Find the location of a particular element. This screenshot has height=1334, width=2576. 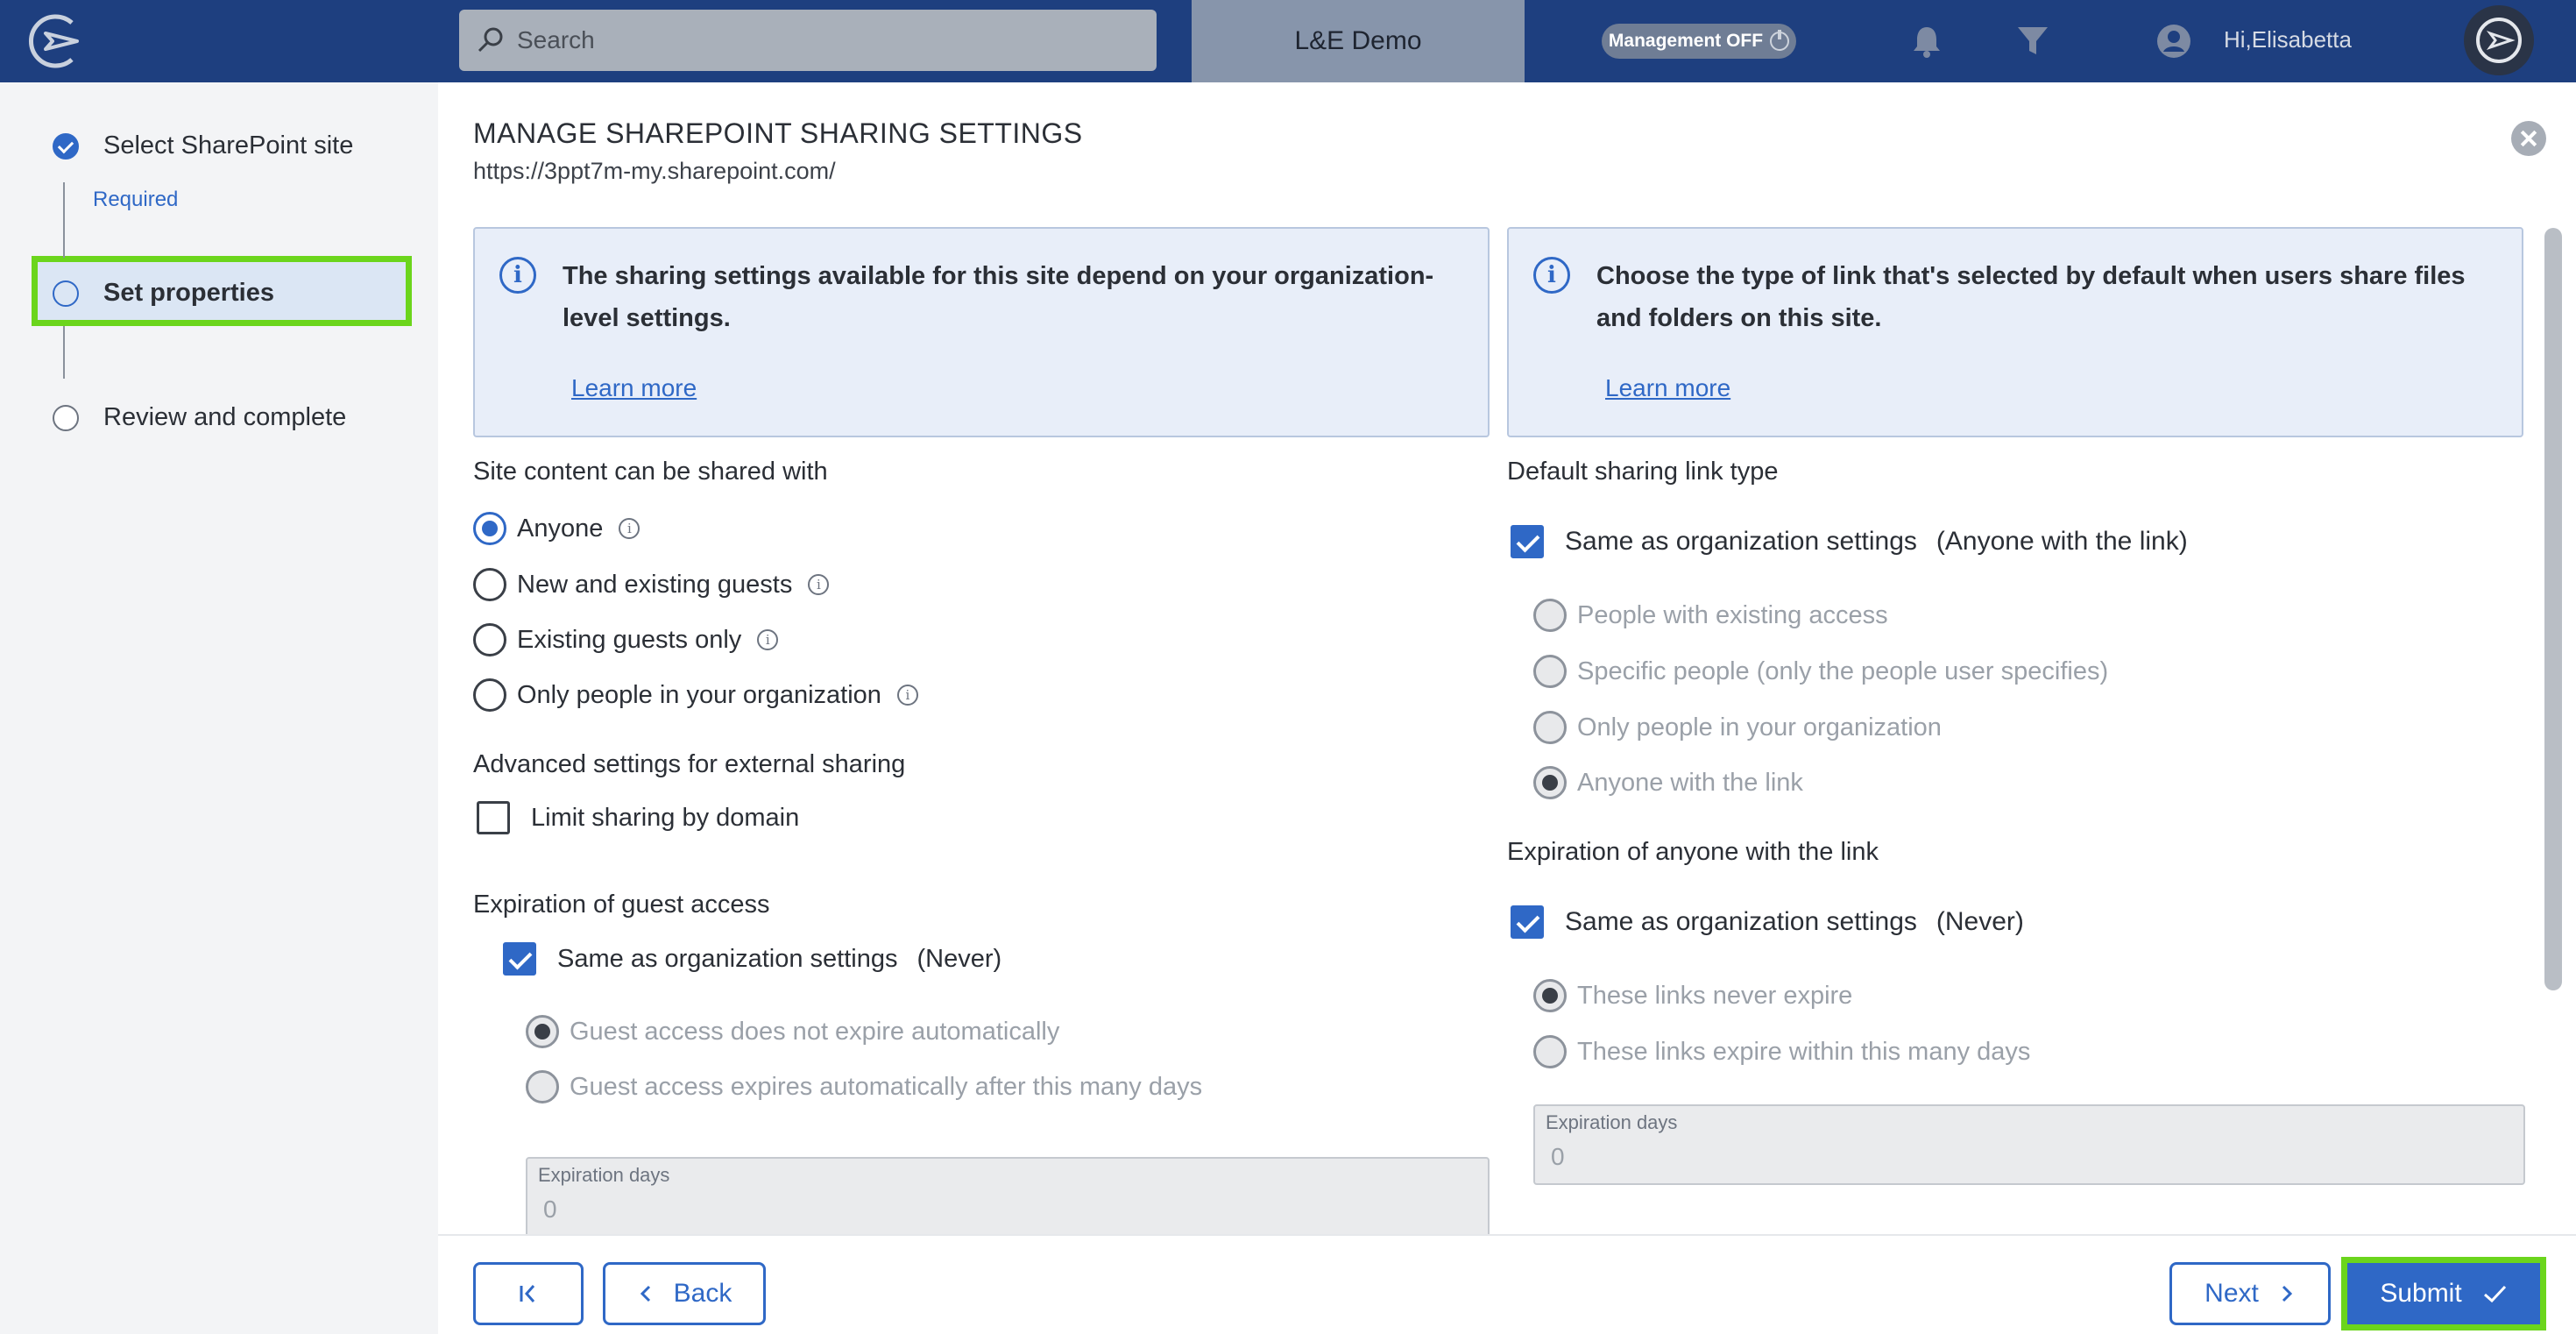

share-with-heading: Site content can be shared with is located at coordinates (650, 472).